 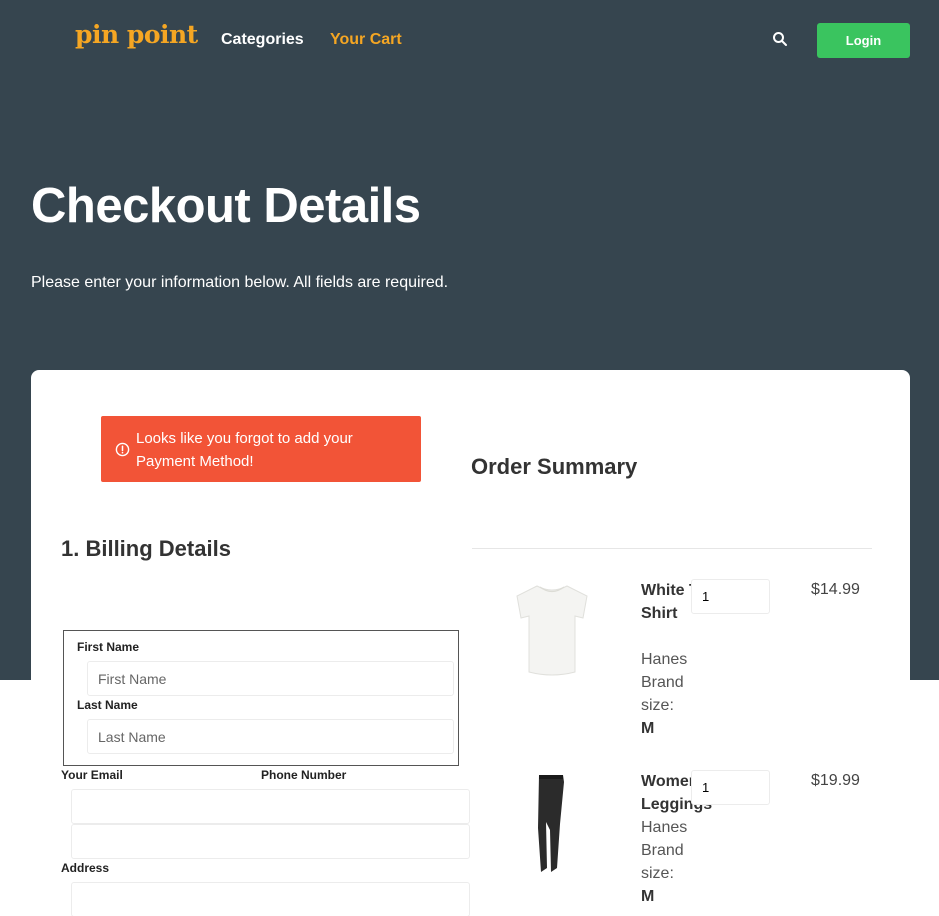 I want to click on order-summary-title: Order Summary, so click(x=554, y=466).